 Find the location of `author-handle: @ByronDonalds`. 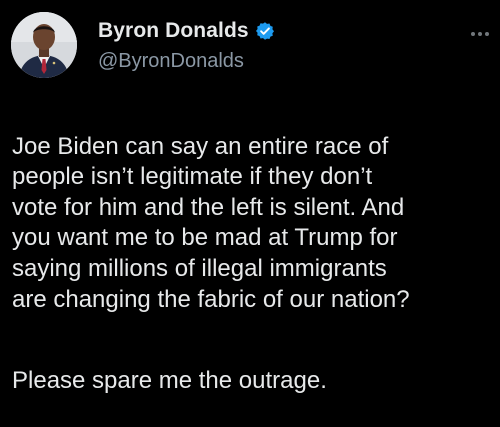

author-handle: @ByronDonalds is located at coordinates (186, 61).